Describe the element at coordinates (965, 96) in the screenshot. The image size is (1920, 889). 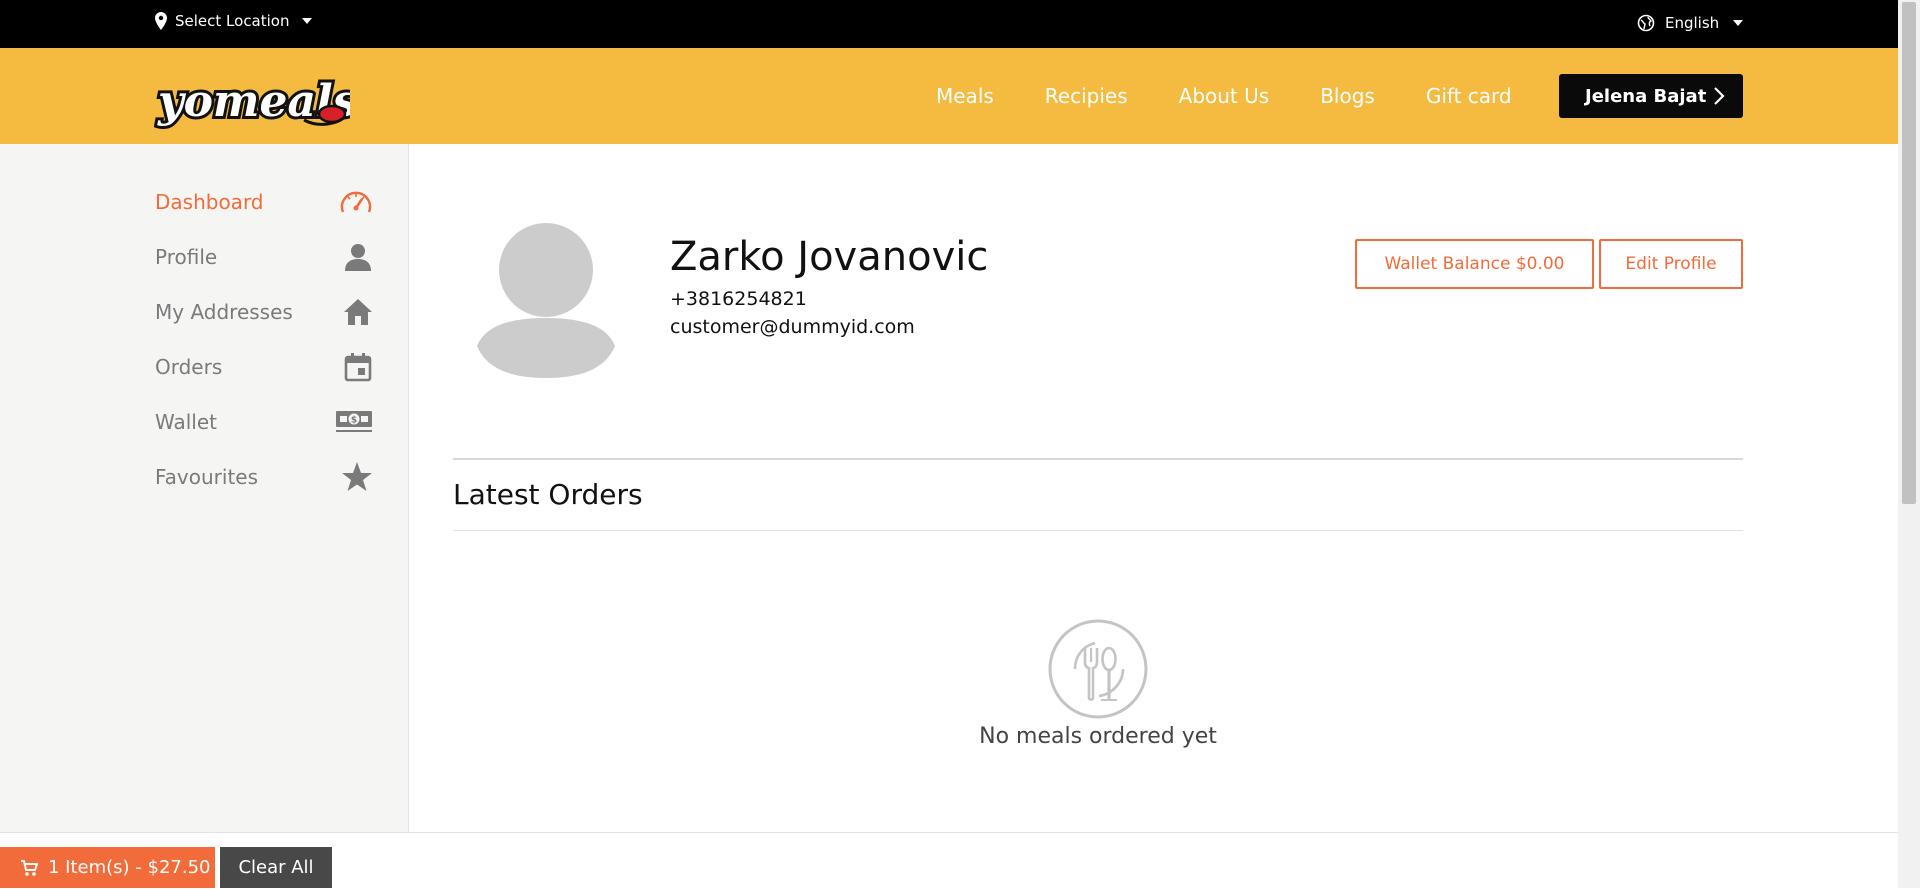
I see `nav-meals: Meals` at that location.